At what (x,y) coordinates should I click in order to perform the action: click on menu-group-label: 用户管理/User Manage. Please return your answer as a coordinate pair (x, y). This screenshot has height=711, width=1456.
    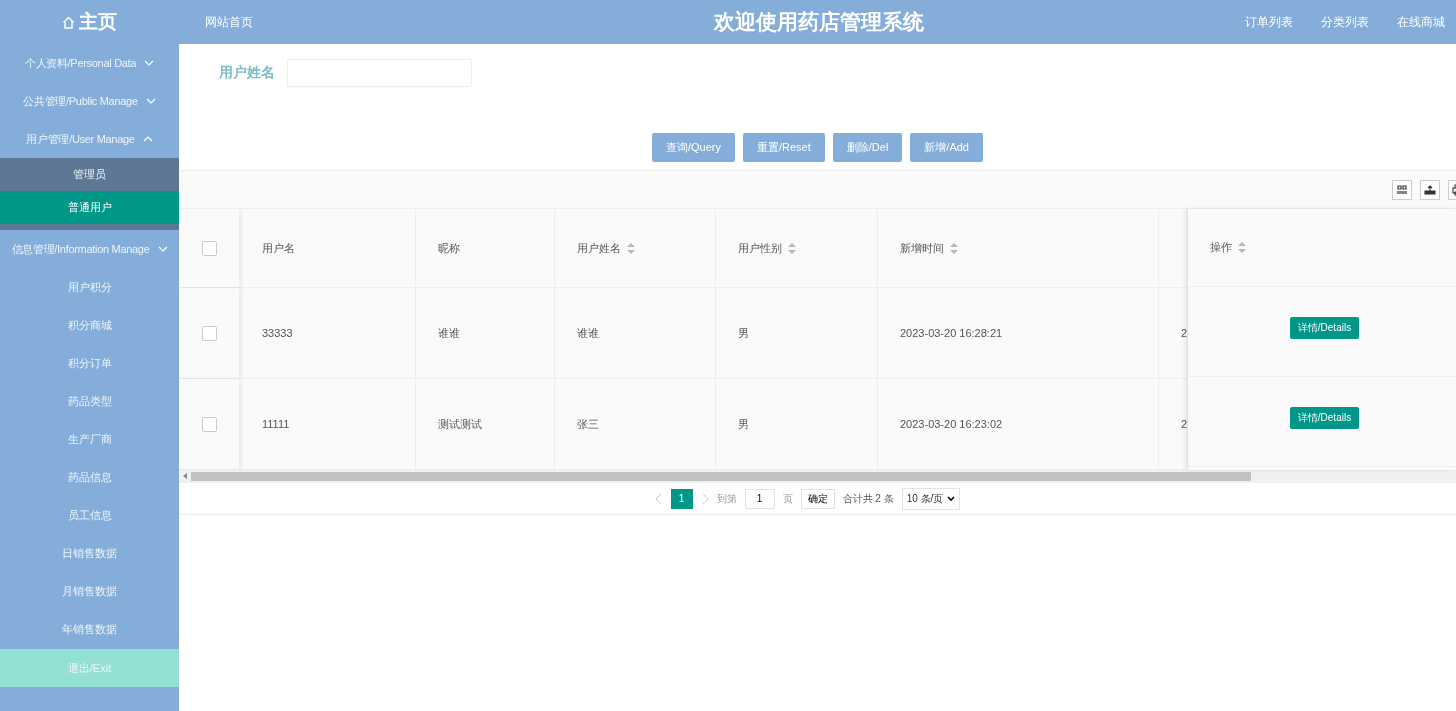
    Looking at the image, I should click on (80, 139).